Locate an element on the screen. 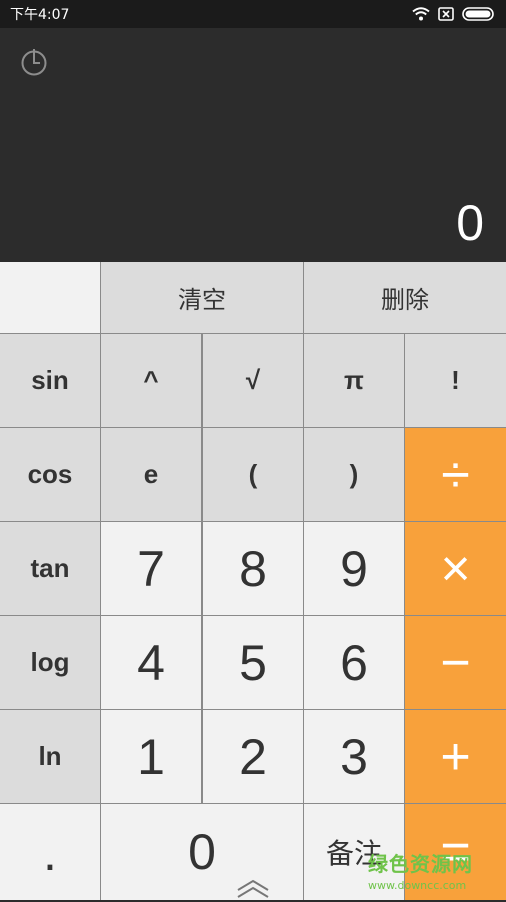 The image size is (506, 902). e-button: e is located at coordinates (151, 474).